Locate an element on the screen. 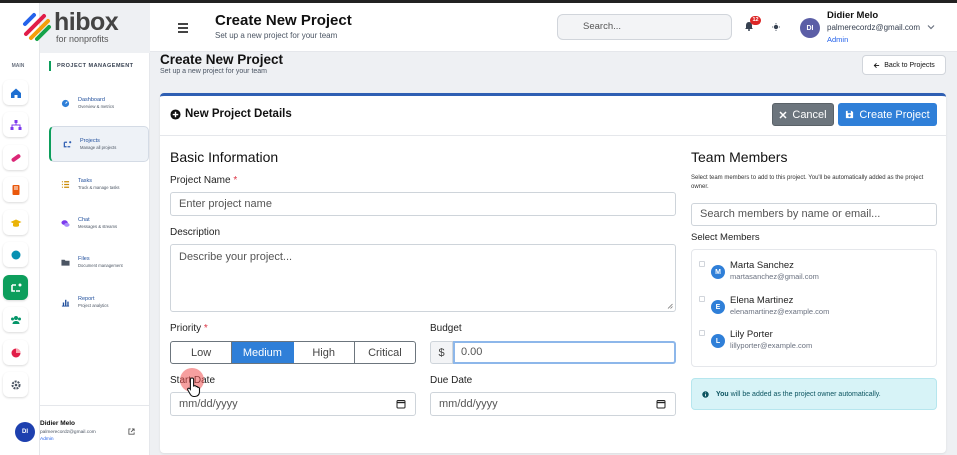 Image resolution: width=957 pixels, height=455 pixels. nav-item-dashboard: Dashboard Overview & metrics is located at coordinates (99, 103).